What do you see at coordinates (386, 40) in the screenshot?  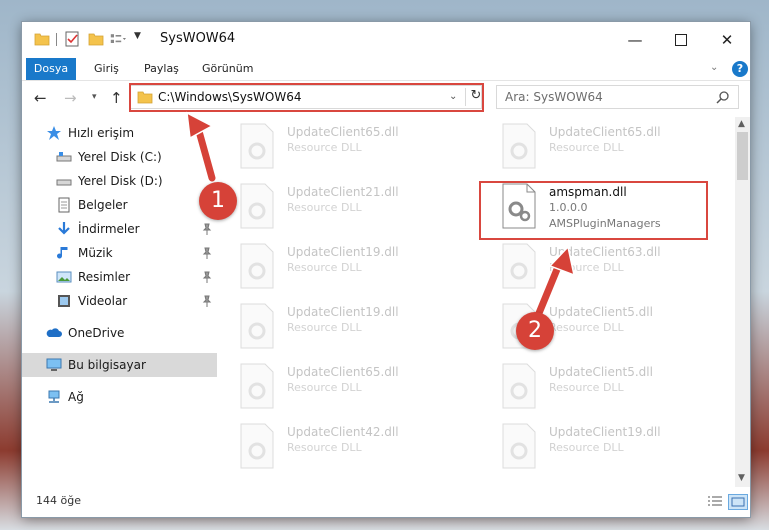 I see `title-bar: ▼ SysWOW64 — ✕` at bounding box center [386, 40].